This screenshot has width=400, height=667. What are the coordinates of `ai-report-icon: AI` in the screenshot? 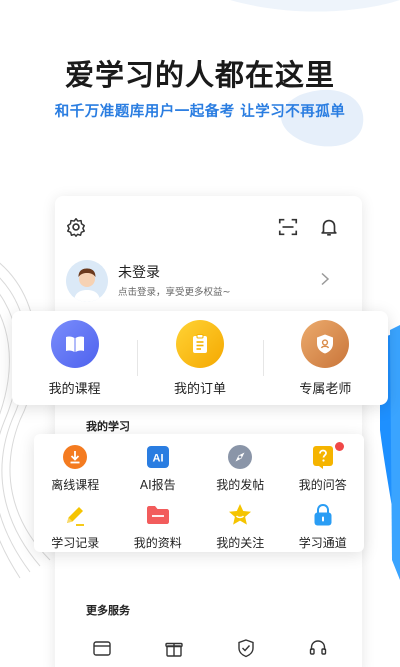 It's located at (157, 457).